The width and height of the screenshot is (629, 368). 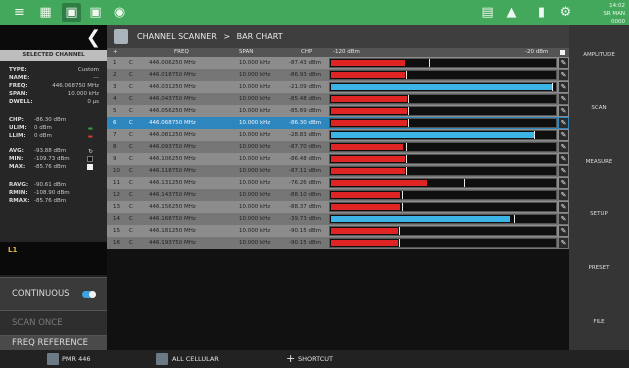 I want to click on min-checkbox, so click(x=90, y=159).